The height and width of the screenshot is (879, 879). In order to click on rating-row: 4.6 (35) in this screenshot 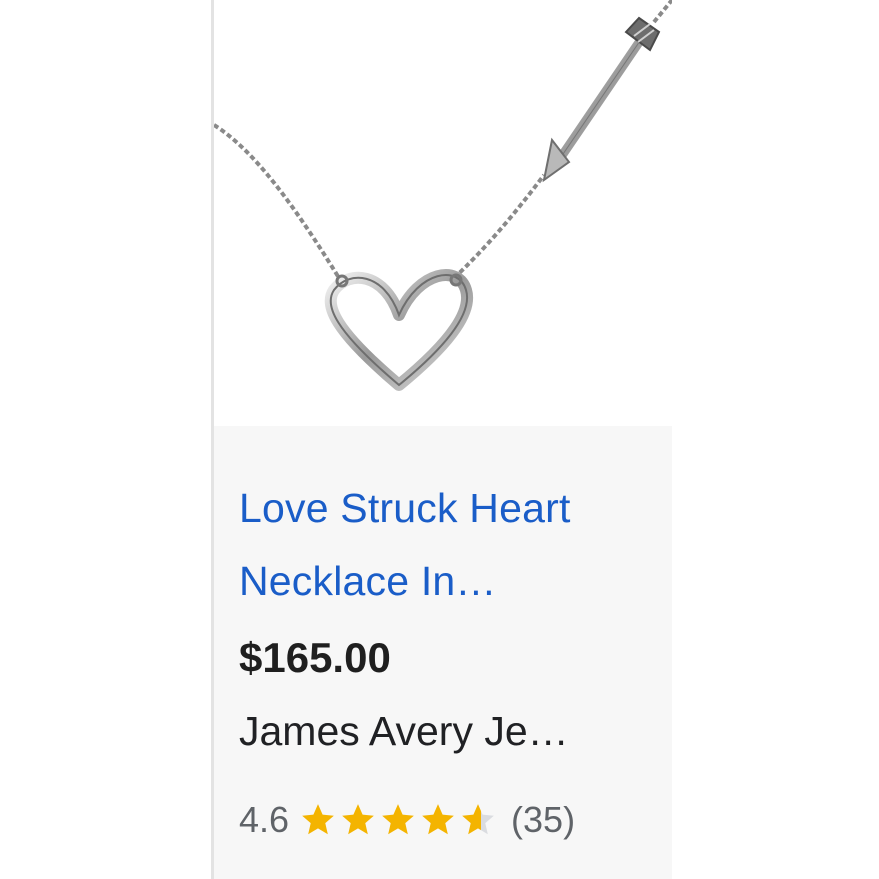, I will do `click(407, 820)`.